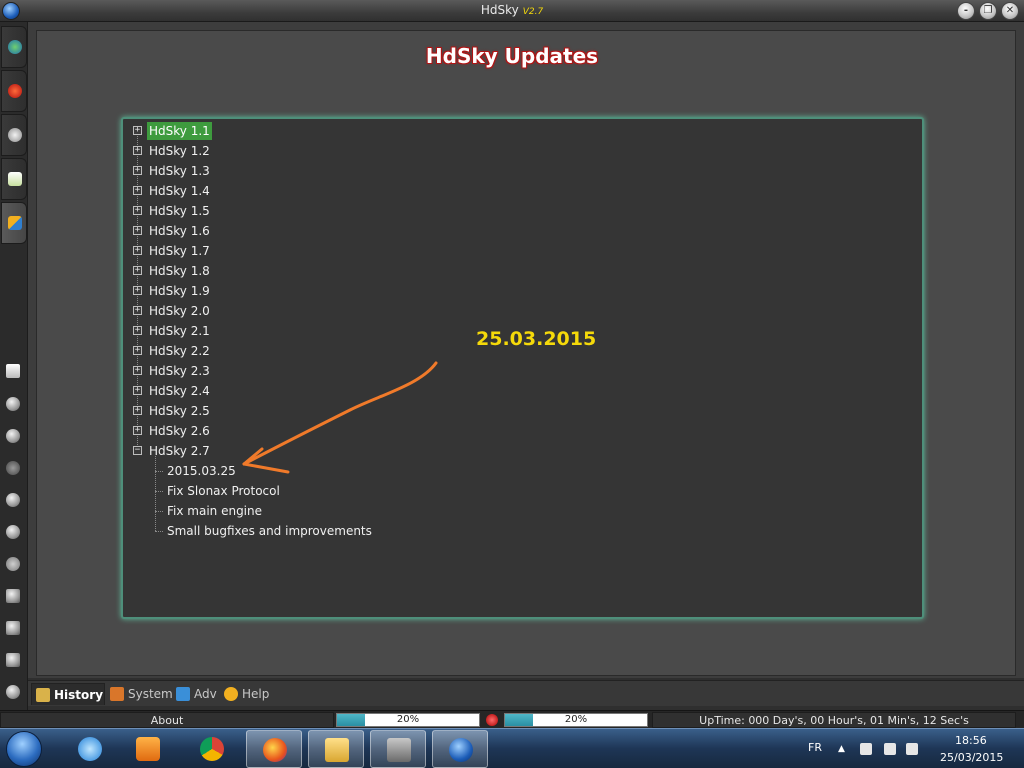  I want to click on memory-progress-text: 20%, so click(576, 719).